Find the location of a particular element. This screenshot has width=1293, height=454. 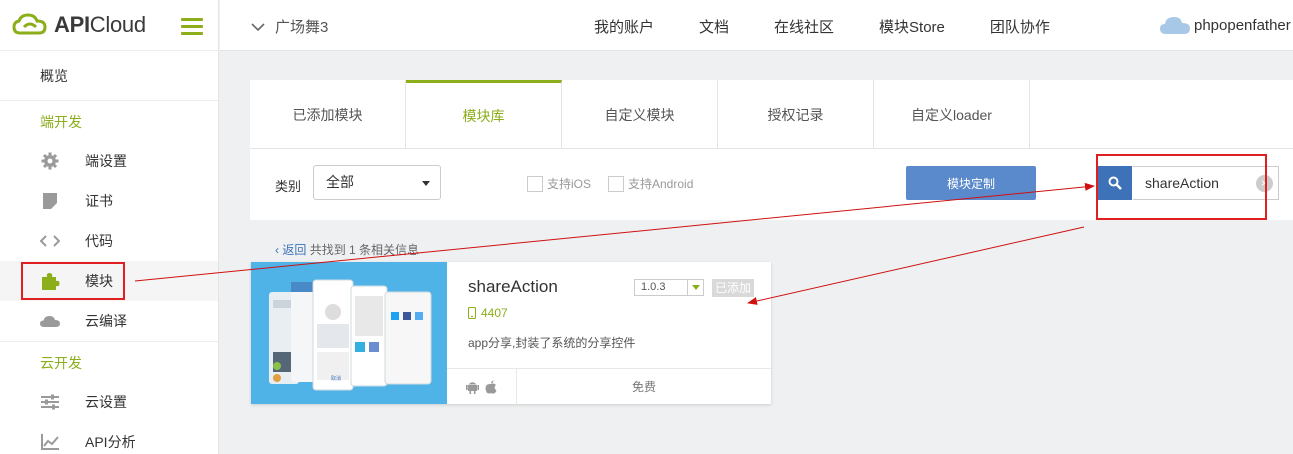

nav-team: 团队协作 is located at coordinates (1020, 26).